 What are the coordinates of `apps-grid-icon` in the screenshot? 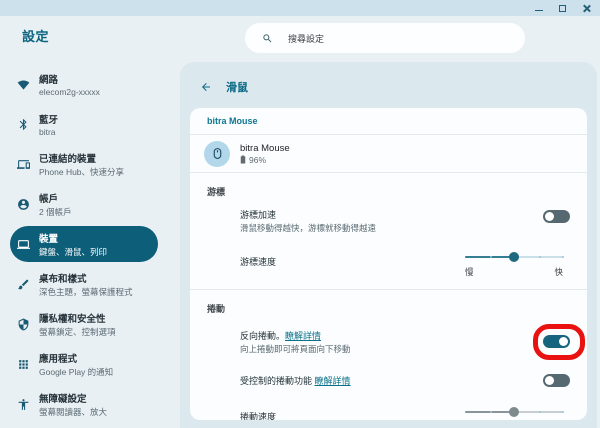 It's located at (23, 364).